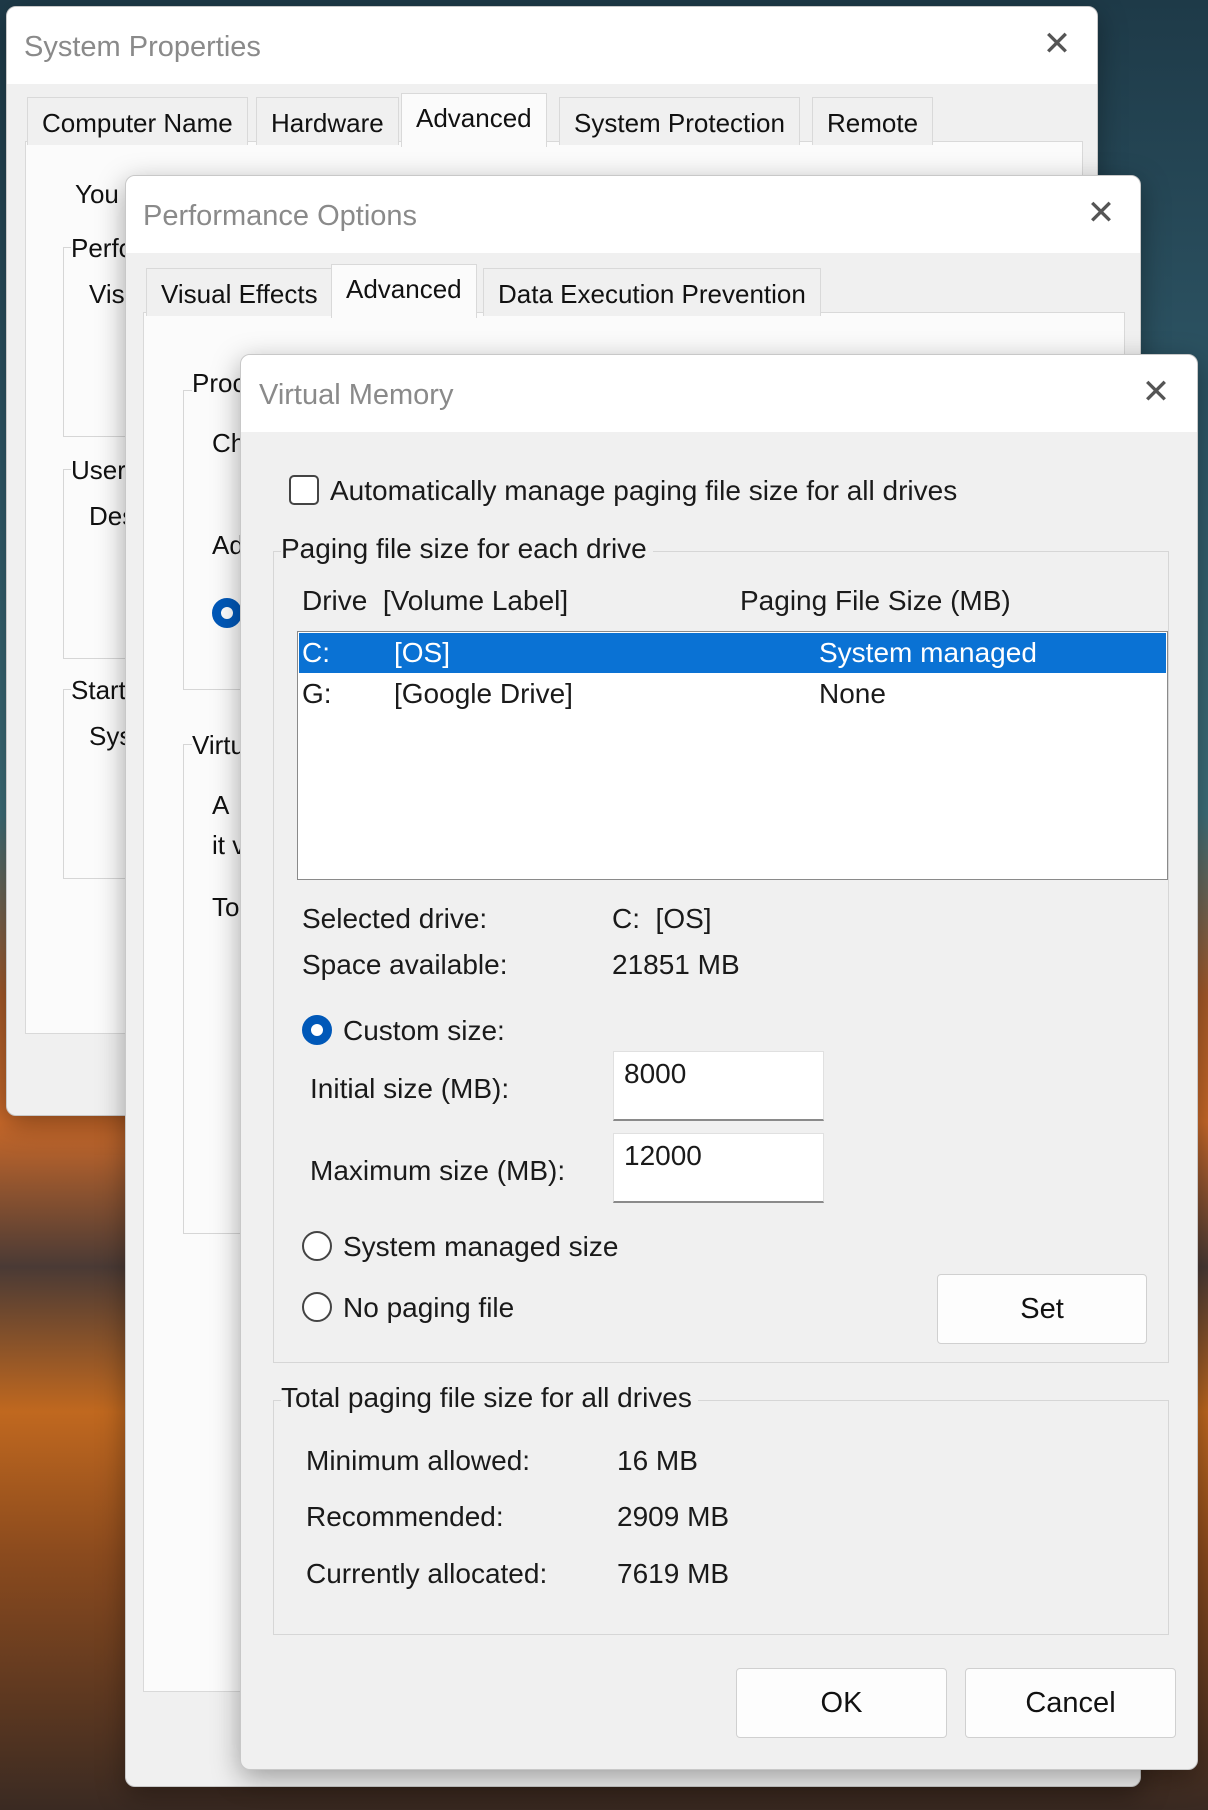  What do you see at coordinates (405, 1516) in the screenshot?
I see `recommended-label: Recommended:` at bounding box center [405, 1516].